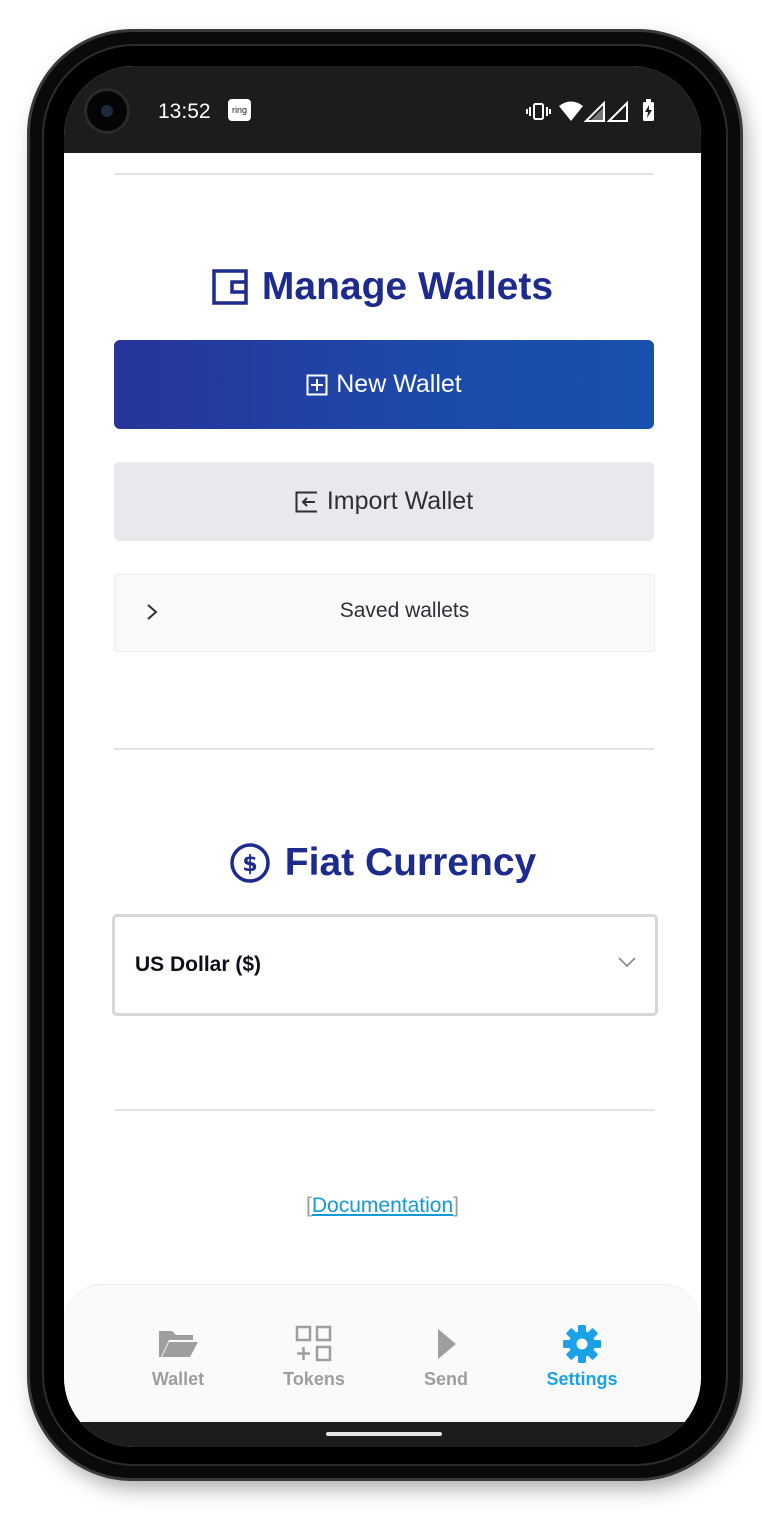 Image resolution: width=762 pixels, height=1523 pixels. I want to click on tab-wallet-label: Wallet, so click(178, 1379).